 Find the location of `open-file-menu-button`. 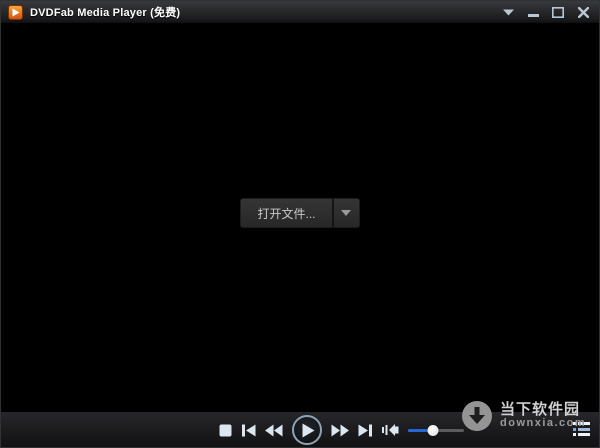

open-file-menu-button is located at coordinates (345, 213).